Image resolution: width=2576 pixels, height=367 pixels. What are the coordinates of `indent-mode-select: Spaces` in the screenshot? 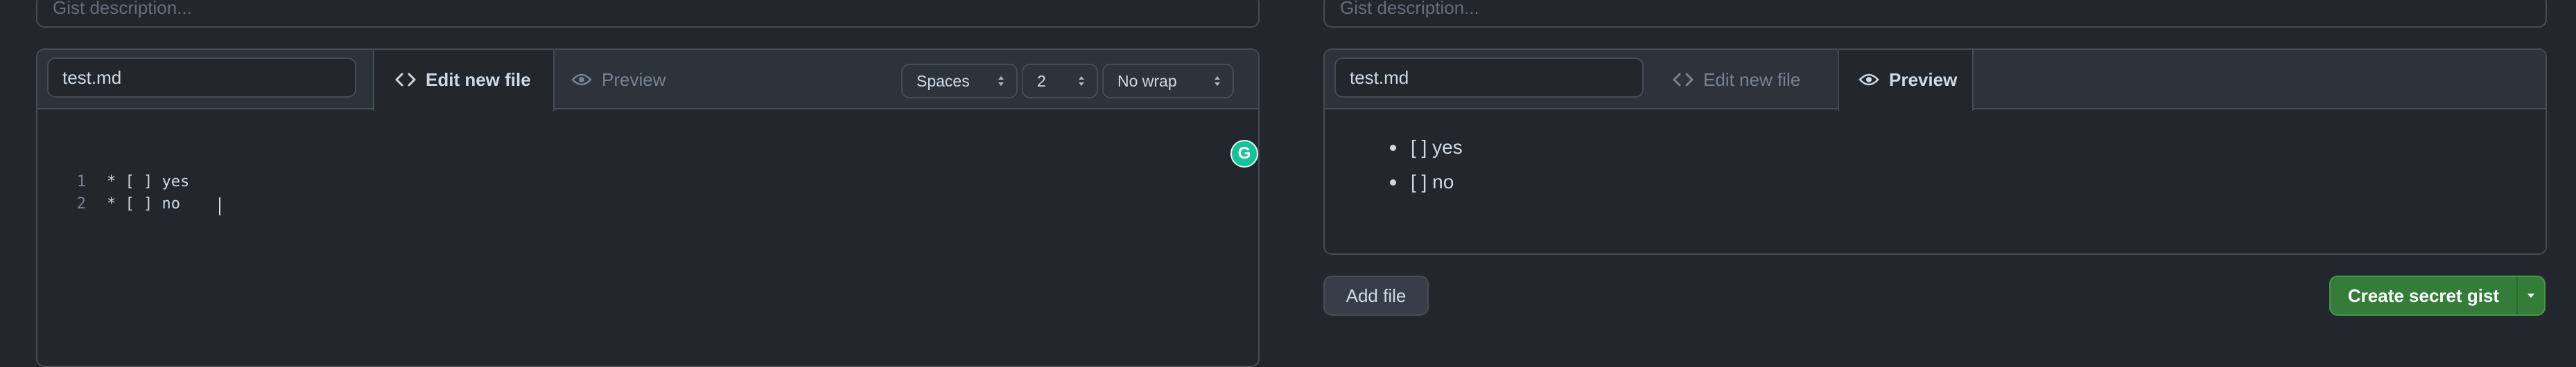 It's located at (959, 81).